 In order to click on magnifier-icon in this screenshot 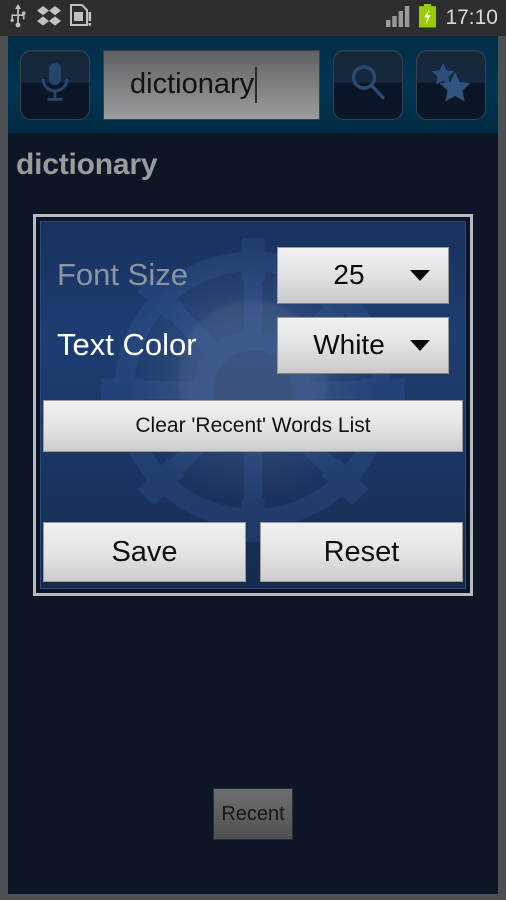, I will do `click(368, 84)`.